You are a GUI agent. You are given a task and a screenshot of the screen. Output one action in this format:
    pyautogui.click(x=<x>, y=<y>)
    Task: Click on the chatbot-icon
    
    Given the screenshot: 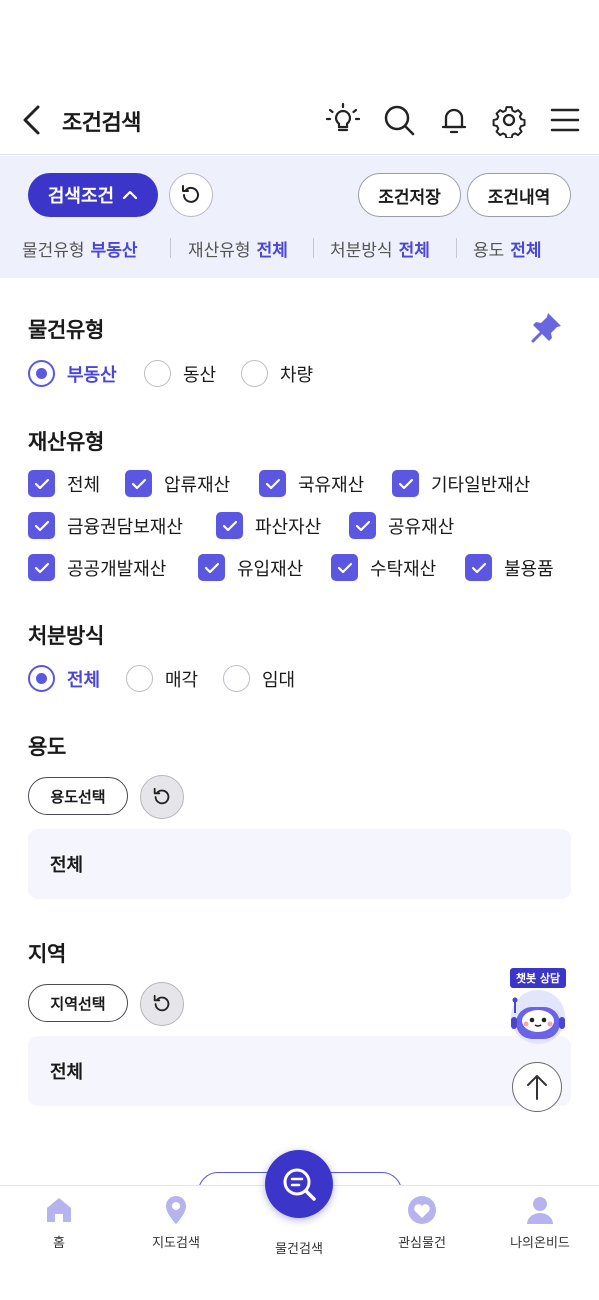 What is the action you would take?
    pyautogui.click(x=538, y=1015)
    